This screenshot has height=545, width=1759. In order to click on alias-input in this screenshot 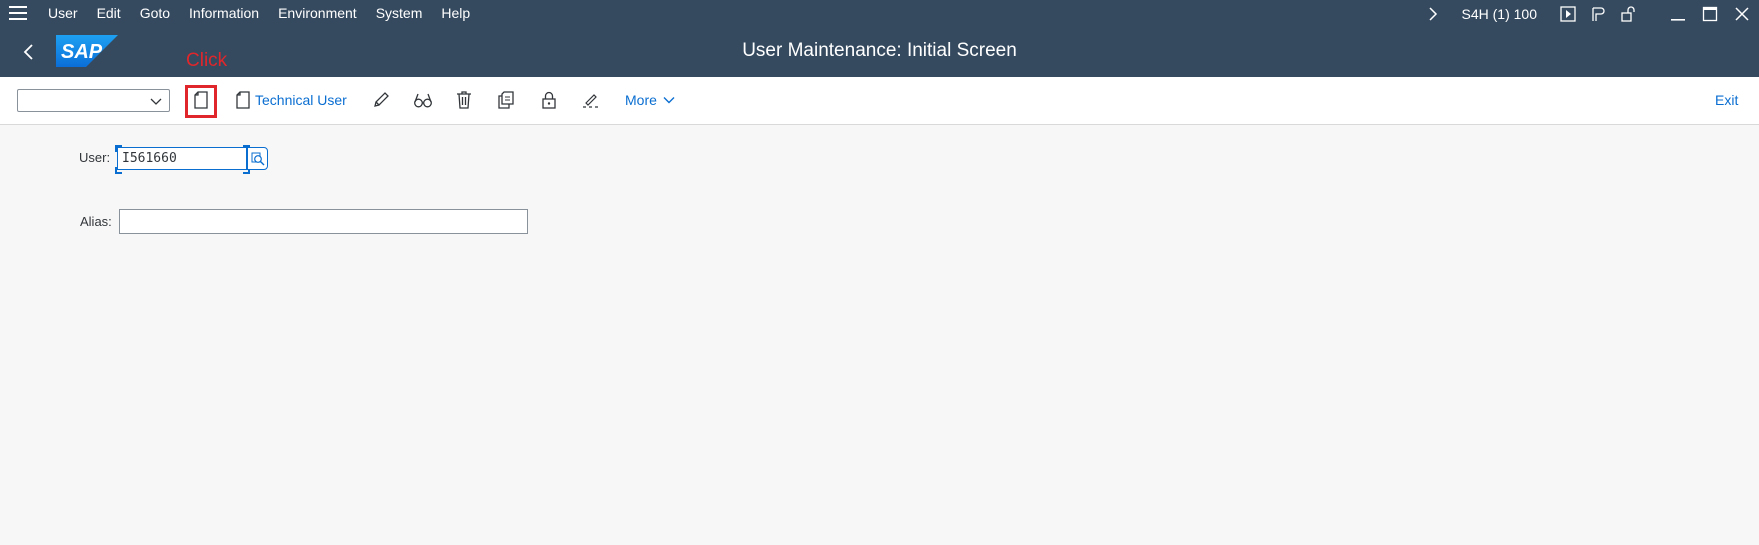, I will do `click(323, 221)`.